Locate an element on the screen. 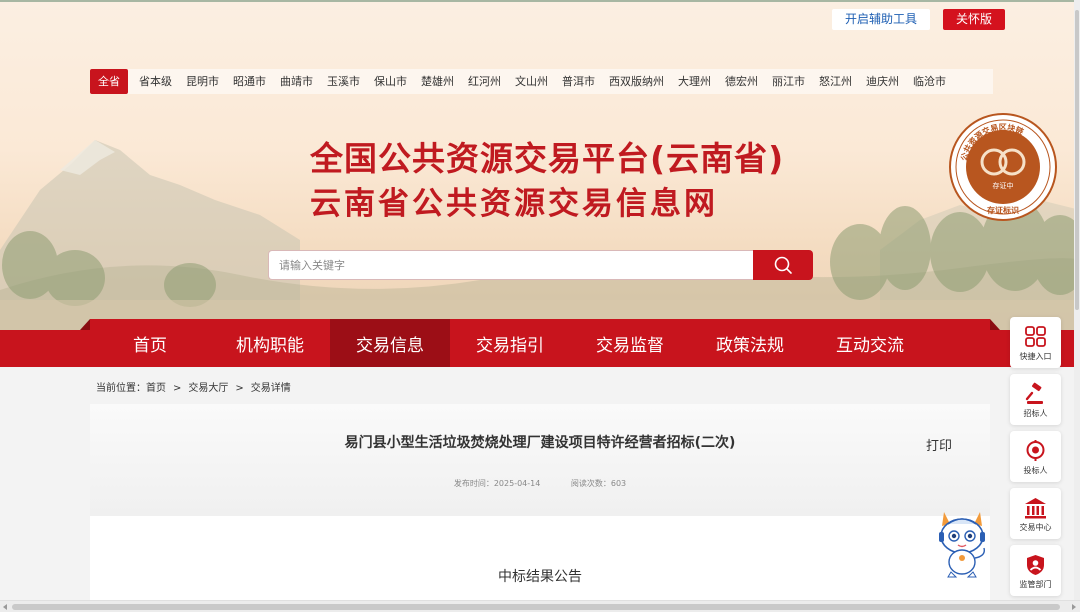 The image size is (1080, 612). regulator-button: 监管部门 is located at coordinates (1035, 570).